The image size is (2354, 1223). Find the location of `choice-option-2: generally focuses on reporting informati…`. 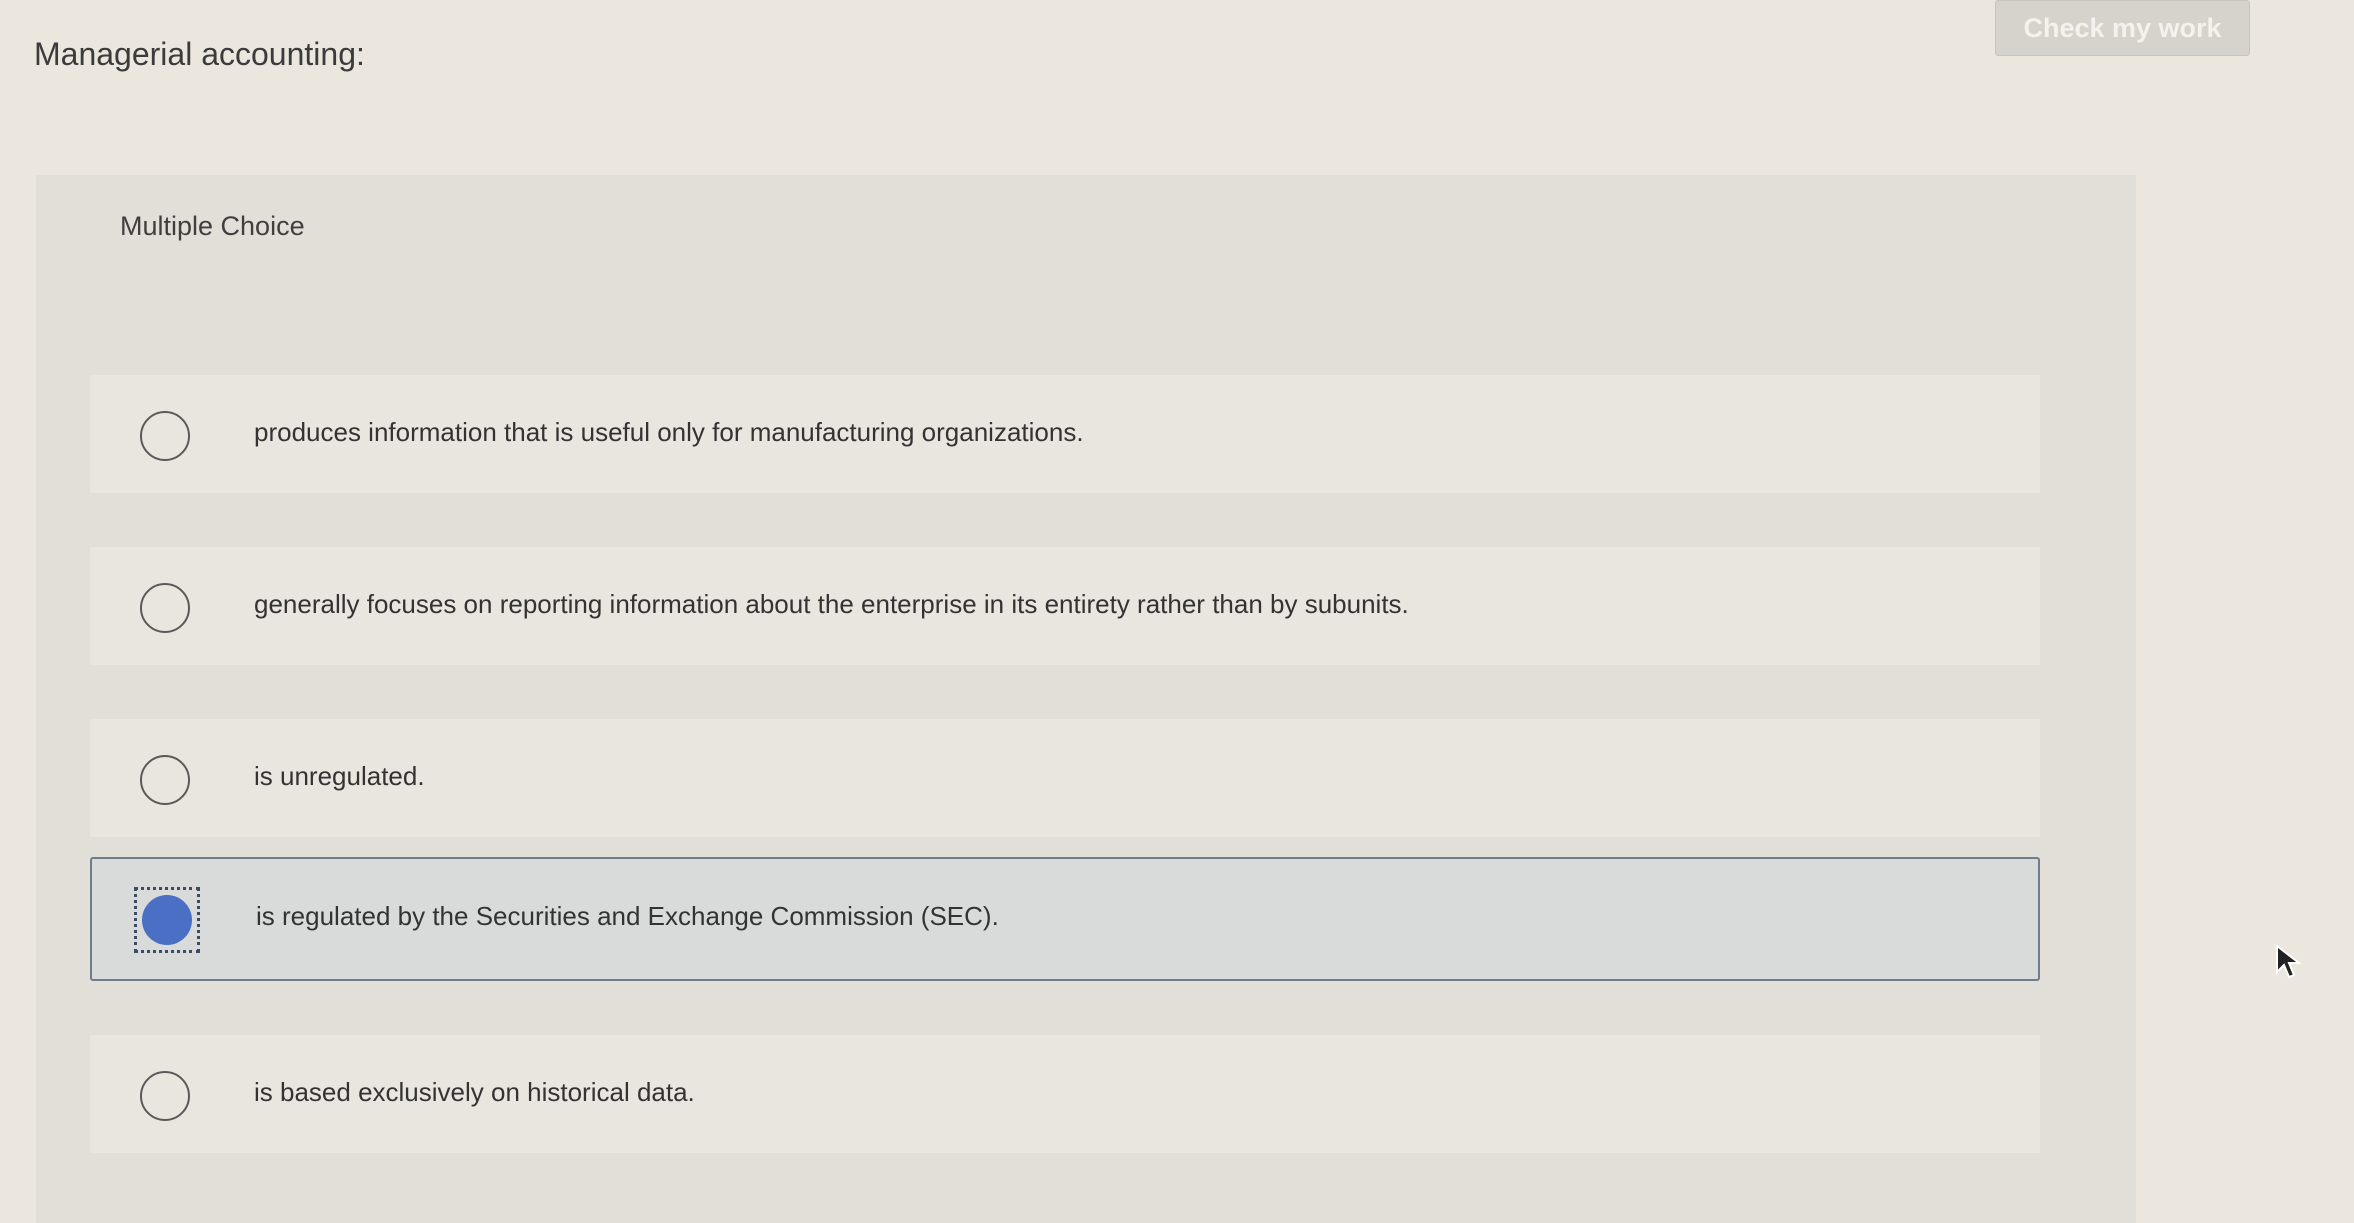

choice-option-2: generally focuses on reporting informati… is located at coordinates (1065, 606).